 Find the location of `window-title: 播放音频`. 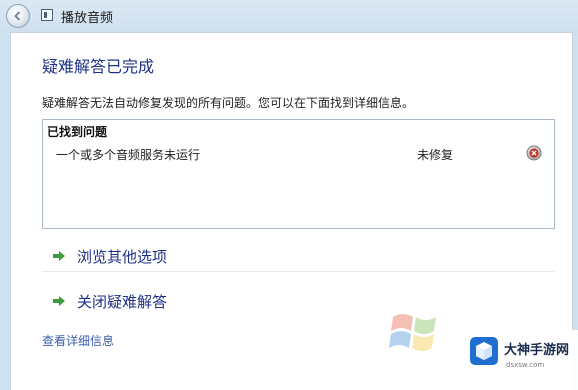

window-title: 播放音频 is located at coordinates (87, 18).